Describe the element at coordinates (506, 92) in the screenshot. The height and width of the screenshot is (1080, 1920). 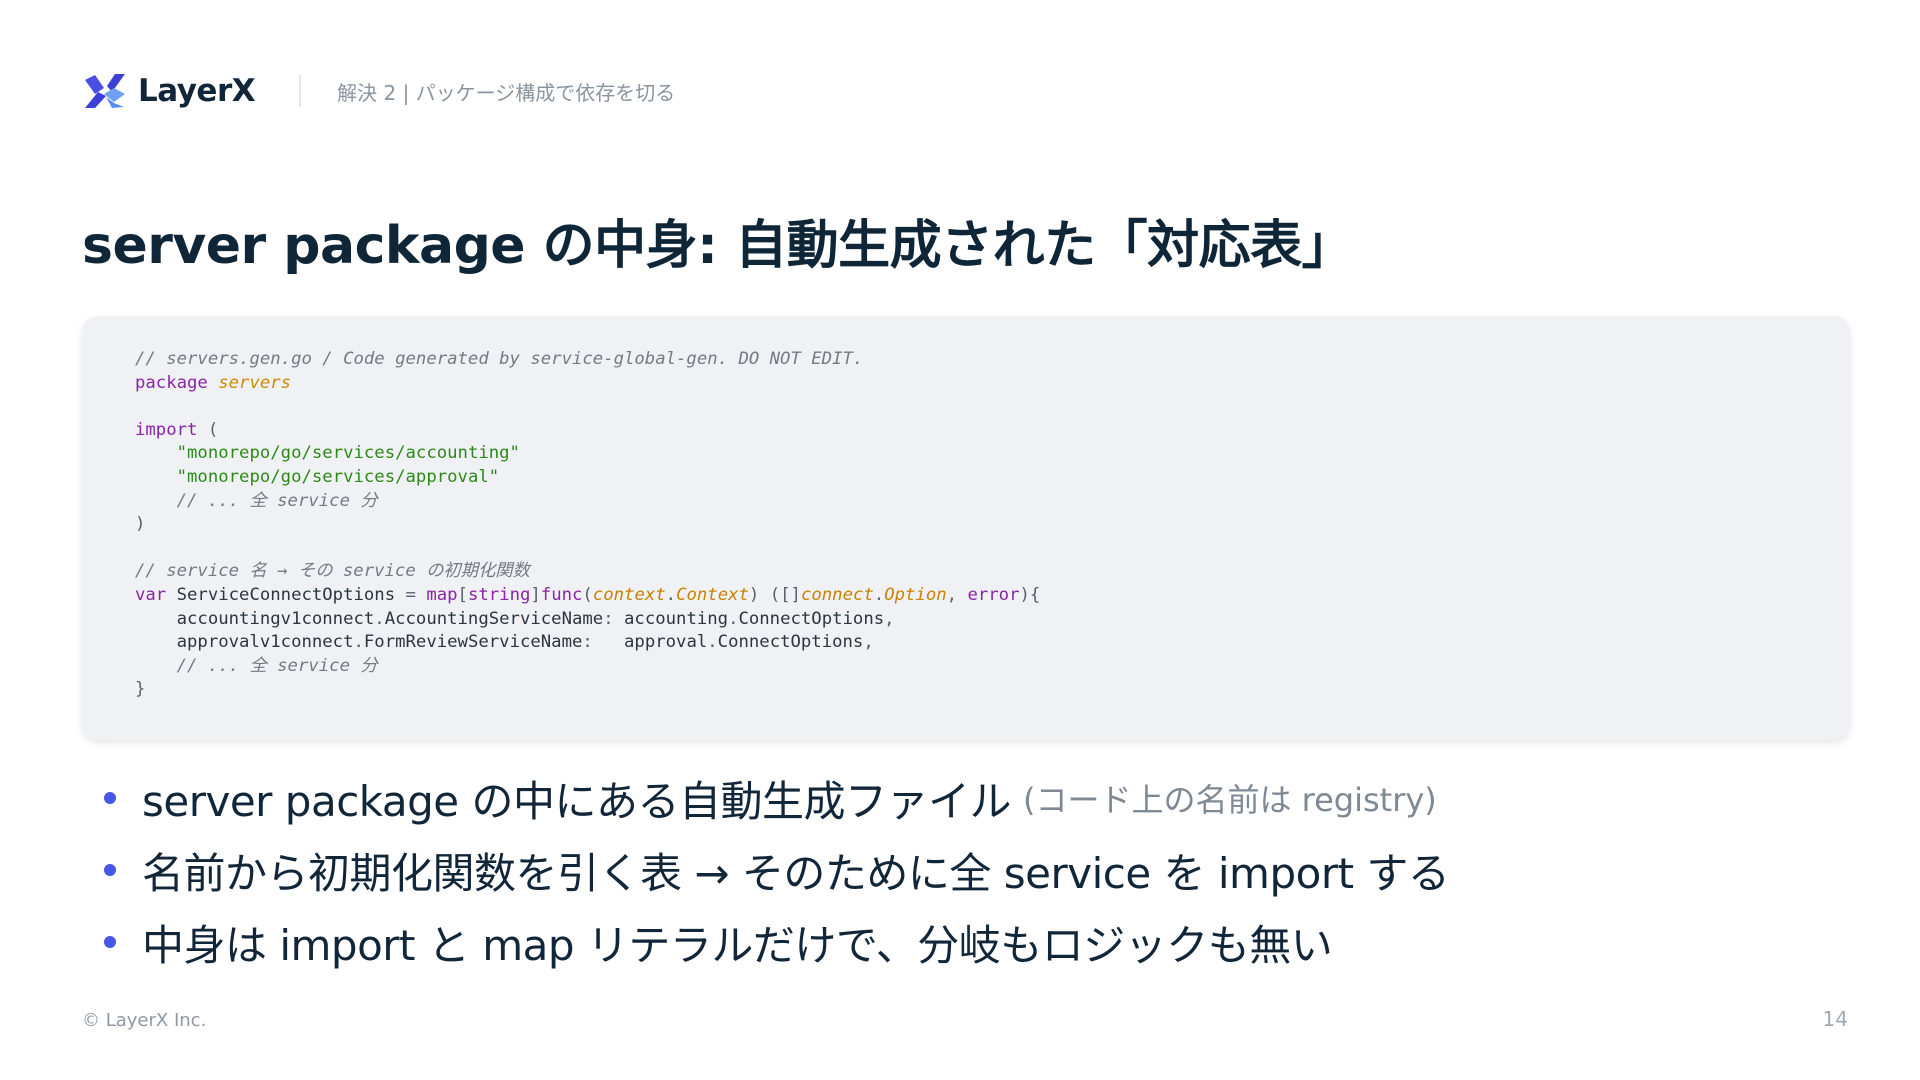
I see `section-label: 解決 2 | パッケージ構成で依存を切る` at that location.